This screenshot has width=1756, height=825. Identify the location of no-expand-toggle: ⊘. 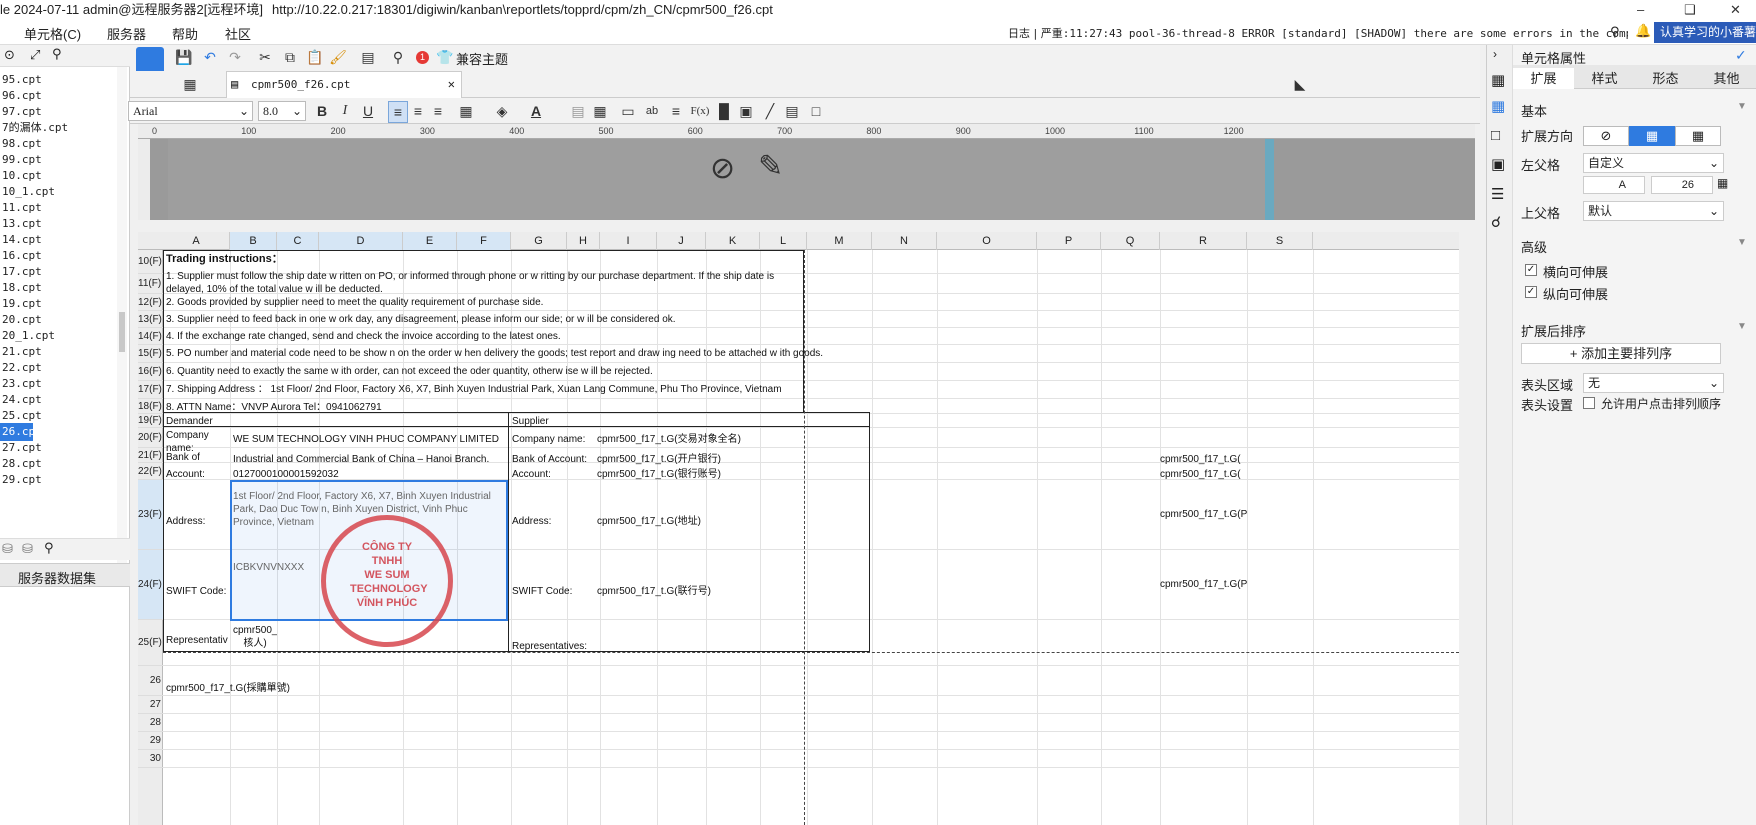
(1606, 136).